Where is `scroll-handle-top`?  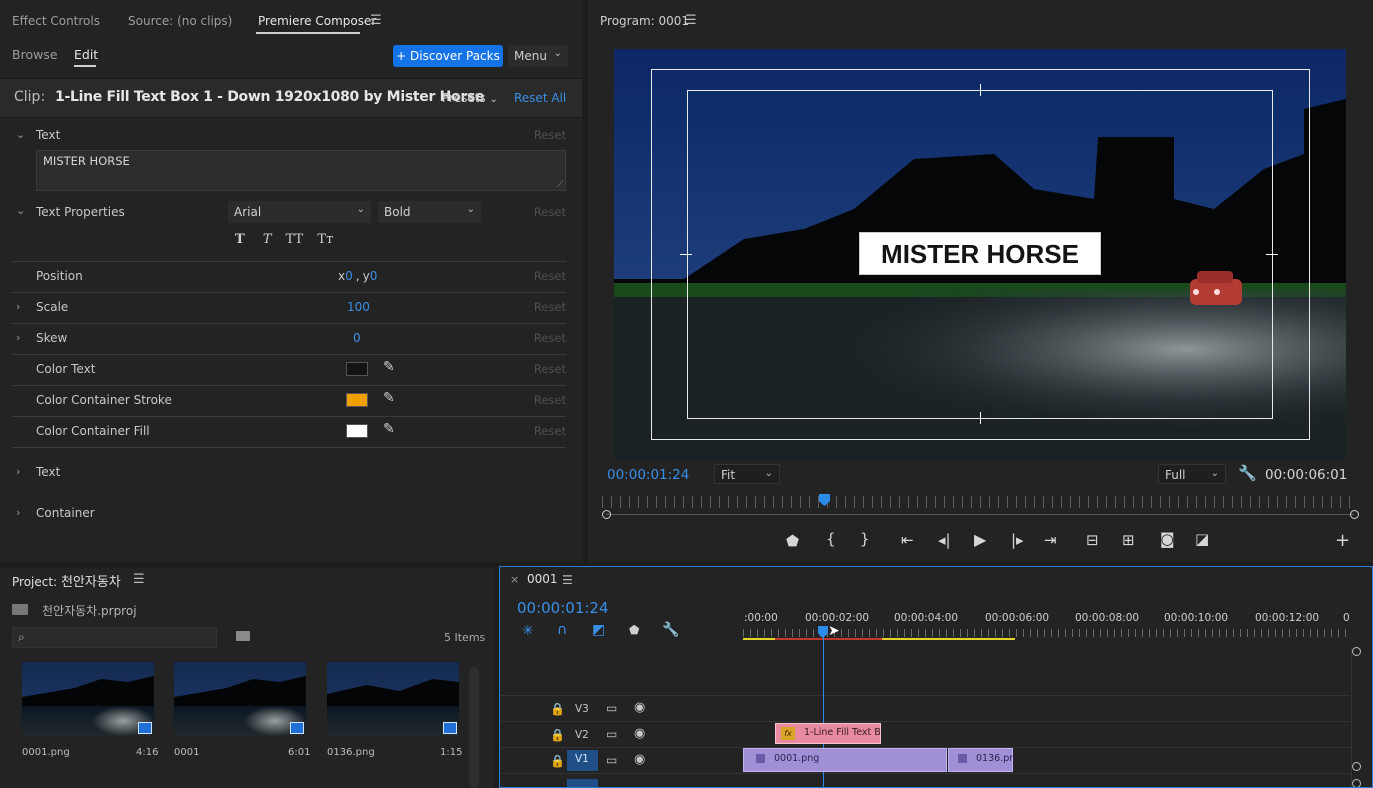 scroll-handle-top is located at coordinates (1356, 651).